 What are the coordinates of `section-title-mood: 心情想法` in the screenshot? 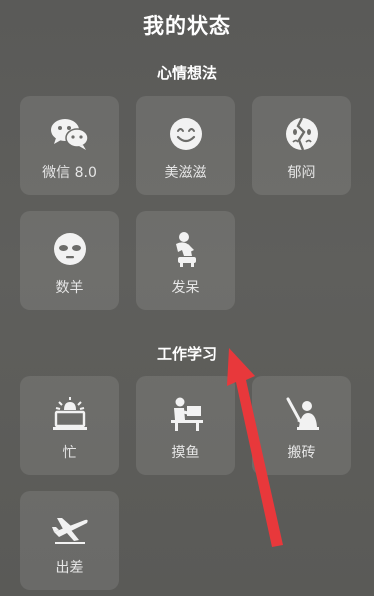 It's located at (186, 73).